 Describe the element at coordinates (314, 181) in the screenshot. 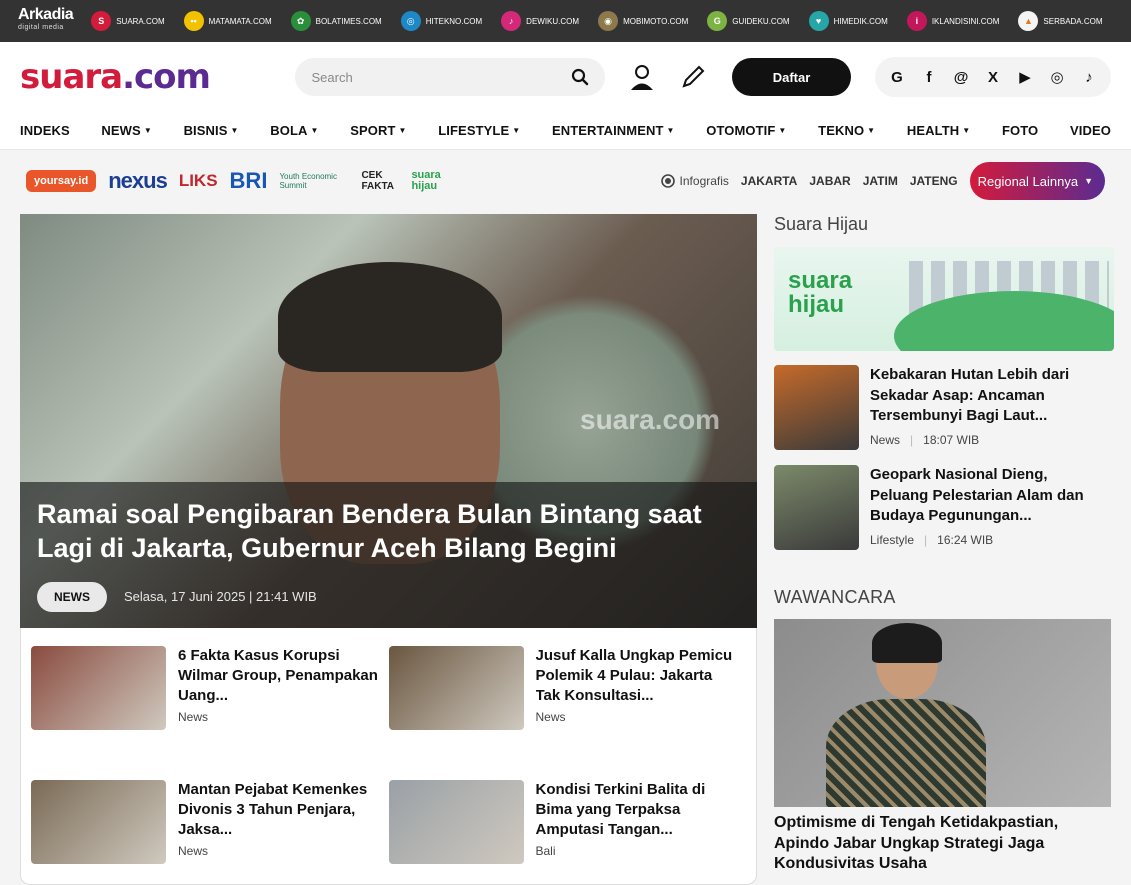

I see `youth-summit-logo: Youth Economic Summit` at that location.